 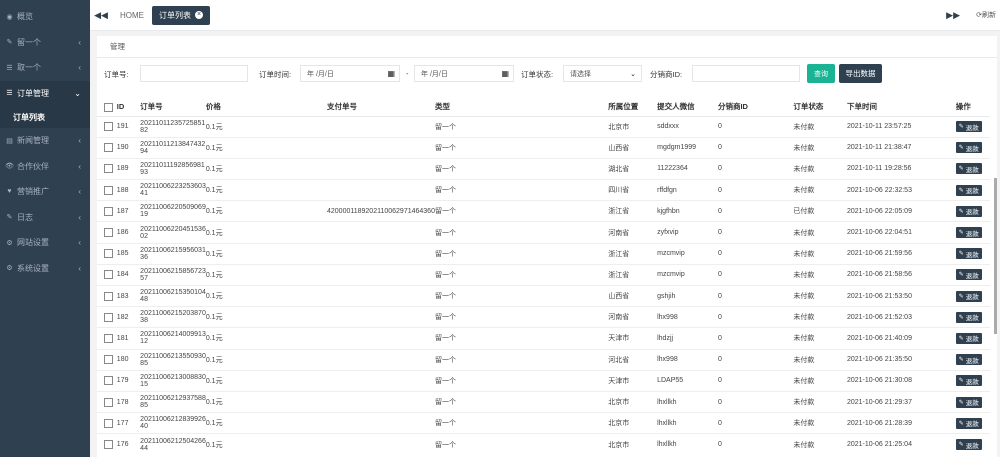 I want to click on header-cell: 所属位置, so click(x=633, y=107).